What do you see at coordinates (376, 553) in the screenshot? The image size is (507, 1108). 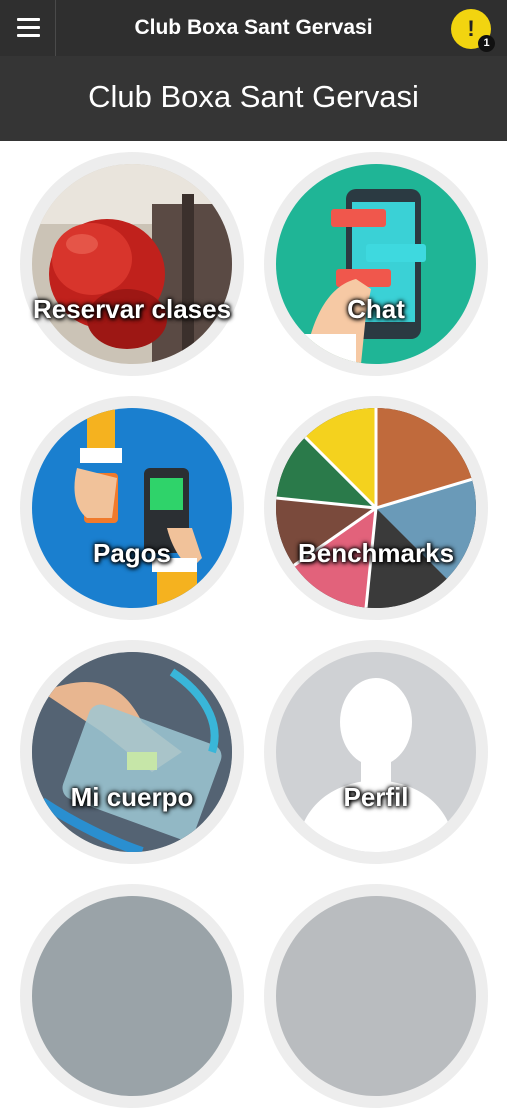 I see `tile-label: Benchmarks` at bounding box center [376, 553].